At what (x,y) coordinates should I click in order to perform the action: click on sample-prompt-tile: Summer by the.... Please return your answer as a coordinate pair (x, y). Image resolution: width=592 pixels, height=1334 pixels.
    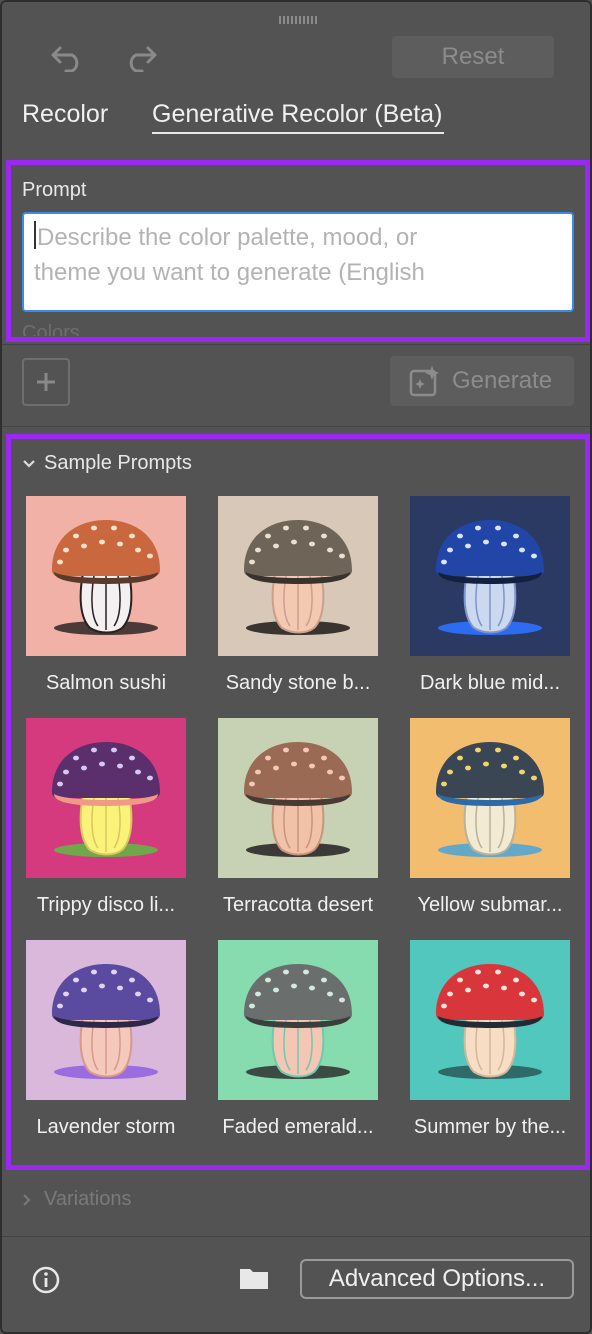
    Looking at the image, I should click on (490, 1040).